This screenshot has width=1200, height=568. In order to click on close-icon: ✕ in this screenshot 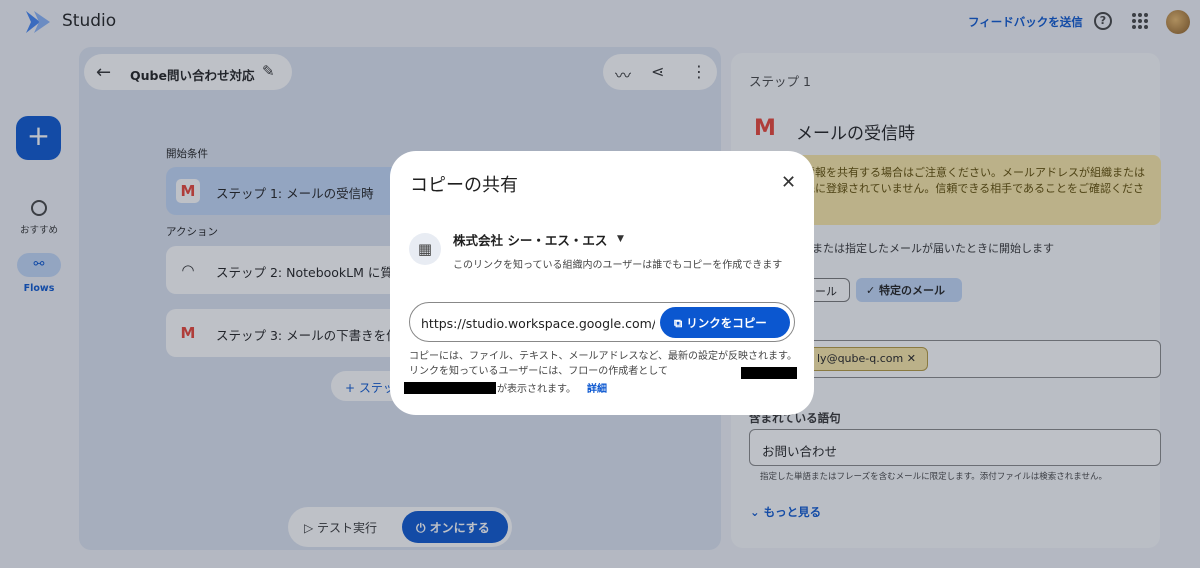, I will do `click(788, 182)`.